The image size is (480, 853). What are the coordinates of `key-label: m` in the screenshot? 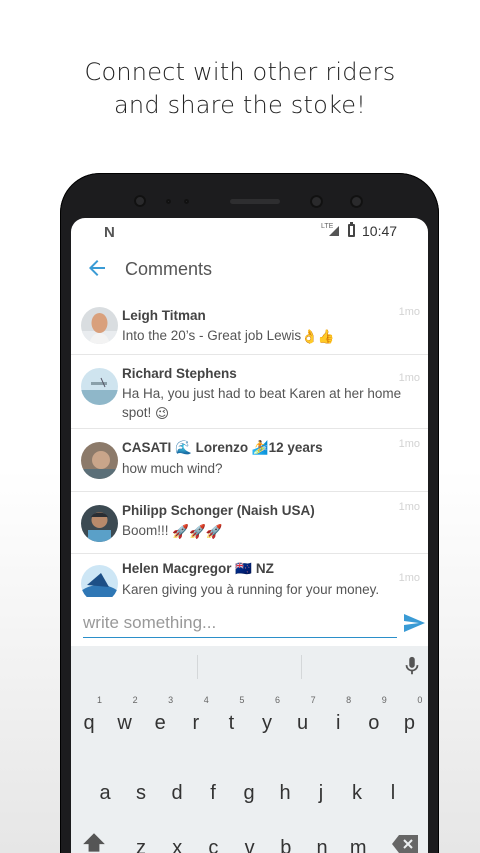 It's located at (358, 845).